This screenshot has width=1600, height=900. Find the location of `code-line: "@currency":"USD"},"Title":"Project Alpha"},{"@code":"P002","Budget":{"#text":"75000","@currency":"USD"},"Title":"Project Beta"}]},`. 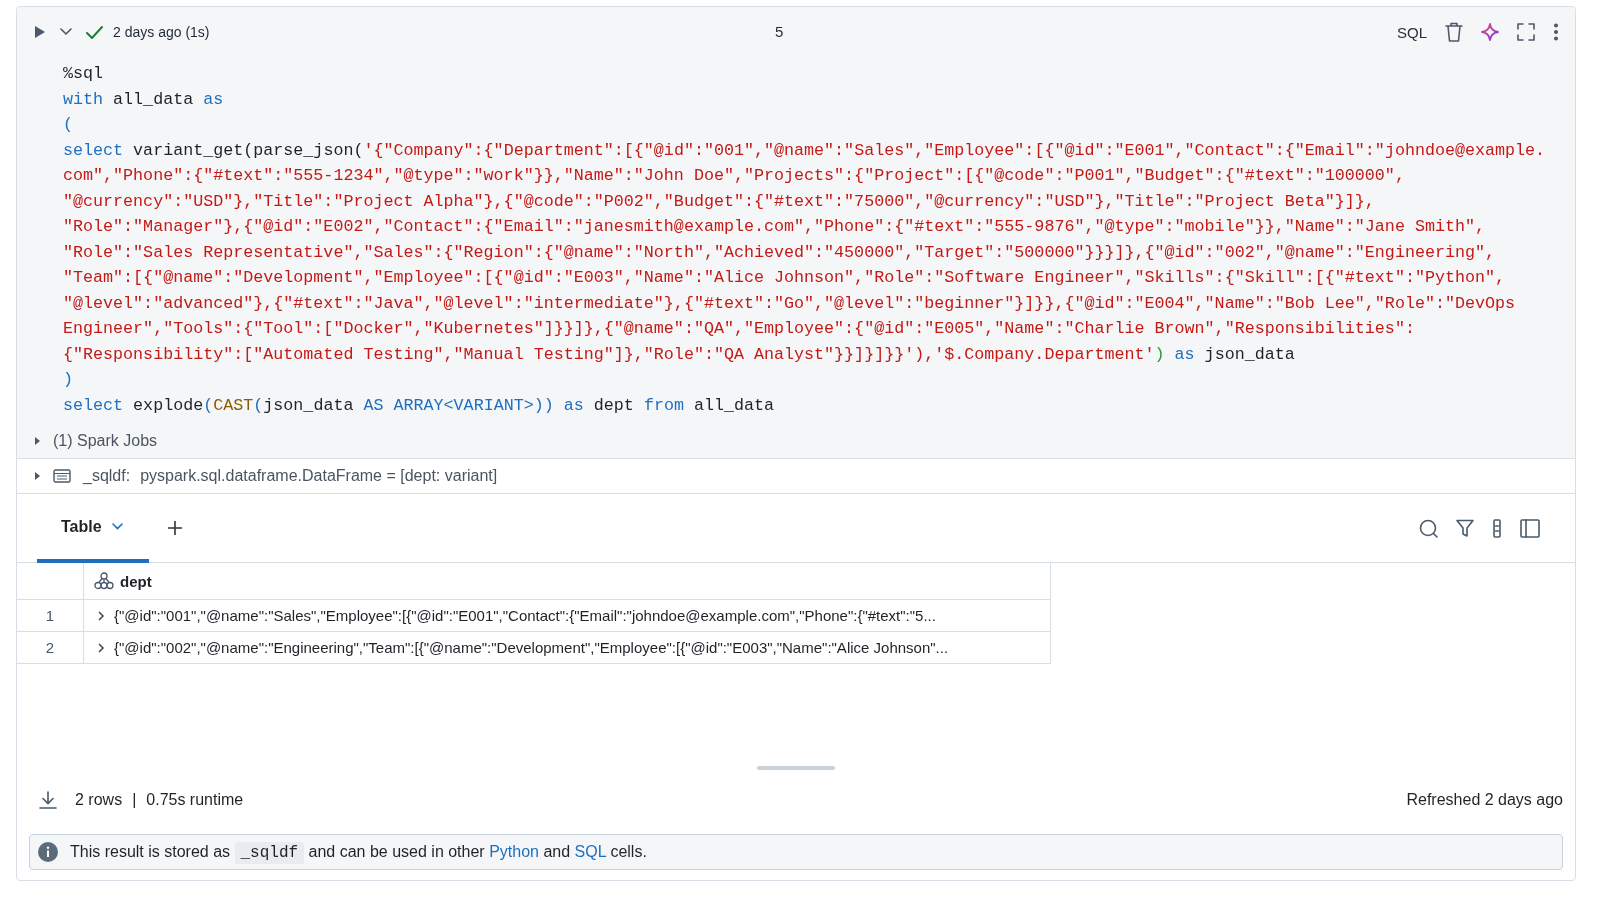

code-line: "@currency":"USD"},"Title":"Project Alpha"},{"@code":"P002","Budget":{"#text":"75000","@currency":"USD"},"Title":"Project Beta"}]}, is located at coordinates (719, 201).